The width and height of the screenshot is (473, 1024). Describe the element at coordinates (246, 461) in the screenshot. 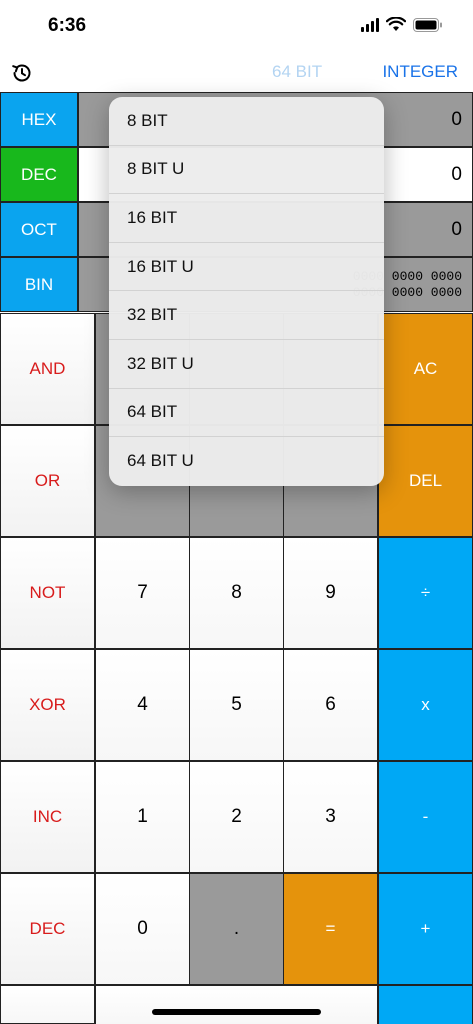

I see `dropdown-item-64-bit-u: 64 BIT U` at that location.